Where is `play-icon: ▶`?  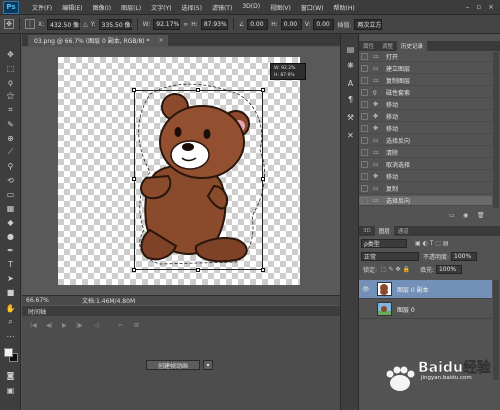 play-icon: ▶ is located at coordinates (64, 325).